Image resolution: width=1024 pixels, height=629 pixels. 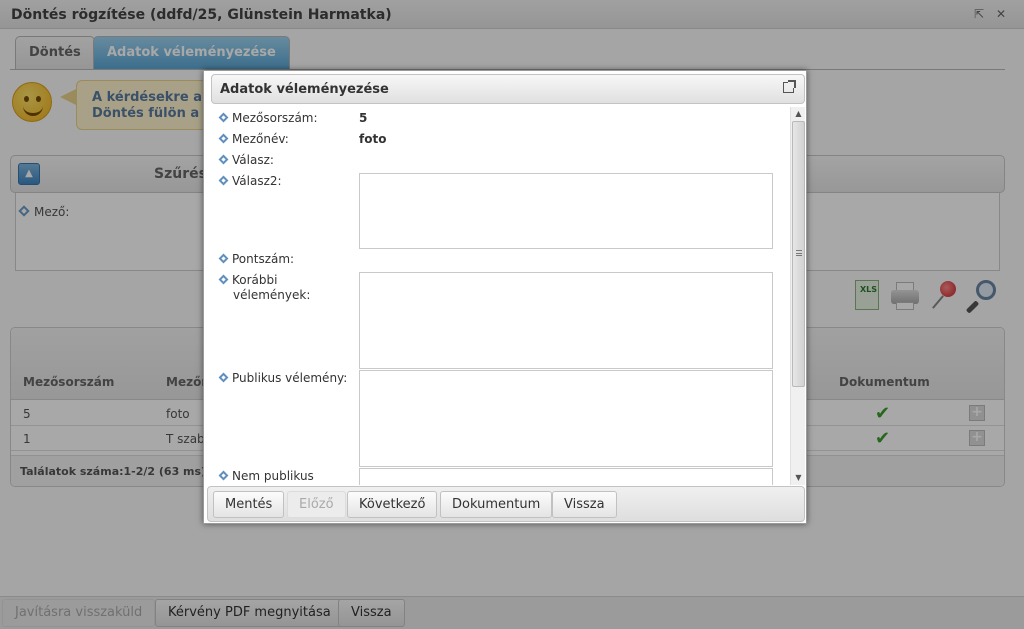 I want to click on field-label: Nem publikus, so click(x=273, y=476).